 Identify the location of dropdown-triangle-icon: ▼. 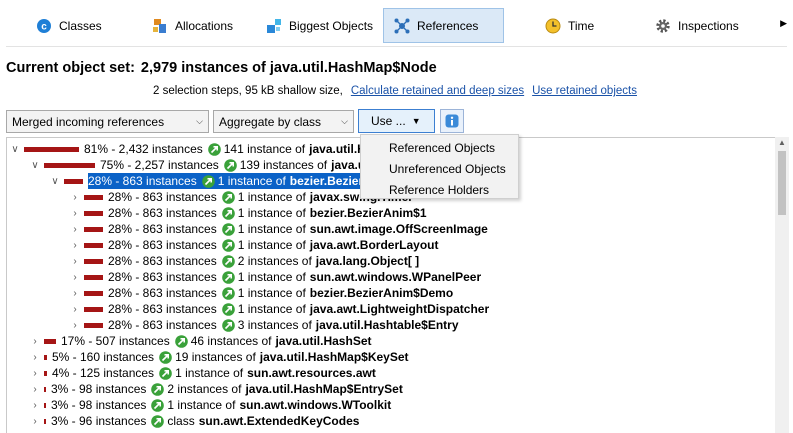
(416, 121).